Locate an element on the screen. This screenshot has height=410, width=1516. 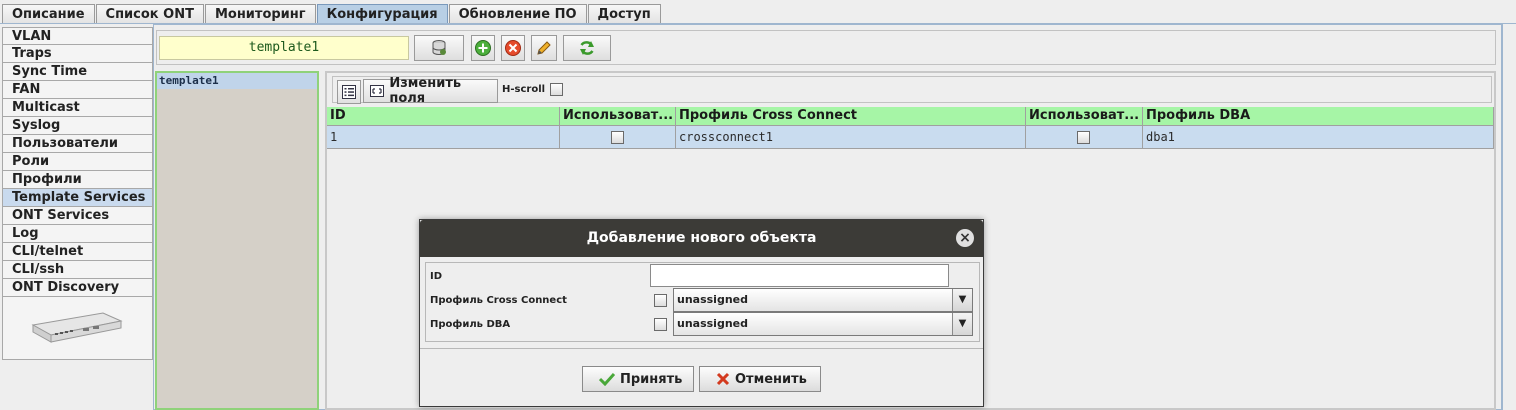
list-icon is located at coordinates (349, 92).